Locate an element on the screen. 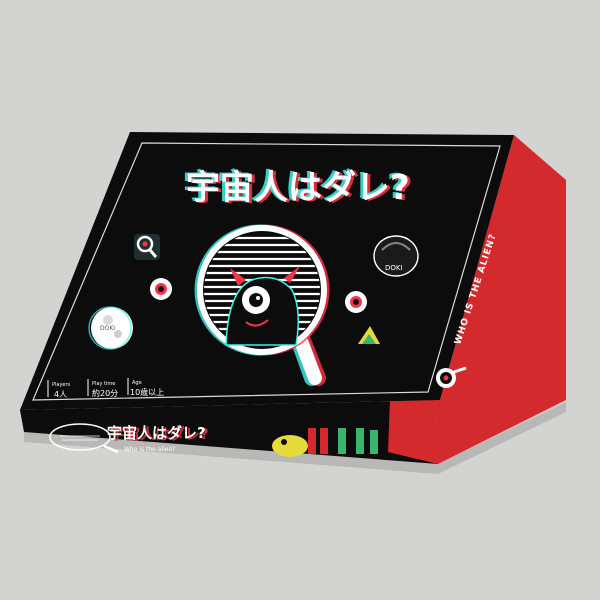 The image size is (600, 600). box-title: 宇宙人はダレ? 宇宙人はダレ? 宇宙人はダレ? is located at coordinates (298, 188).